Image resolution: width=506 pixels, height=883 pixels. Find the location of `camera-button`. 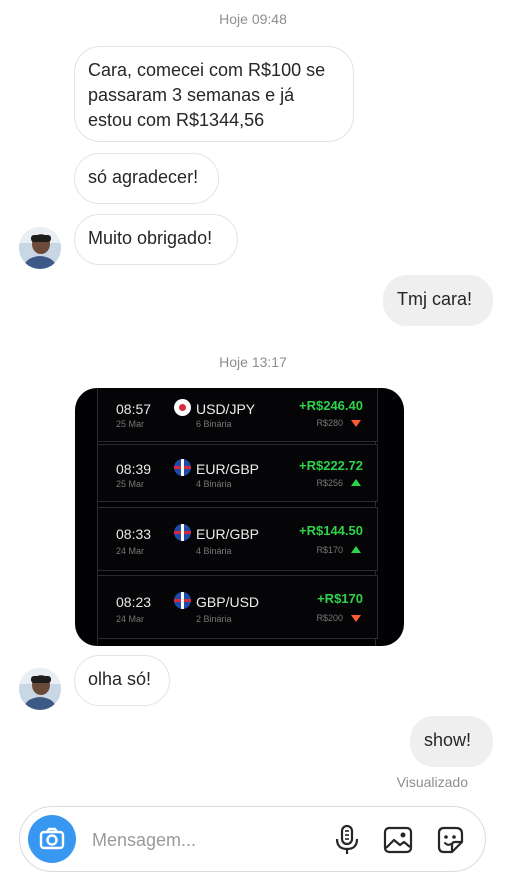

camera-button is located at coordinates (52, 839).